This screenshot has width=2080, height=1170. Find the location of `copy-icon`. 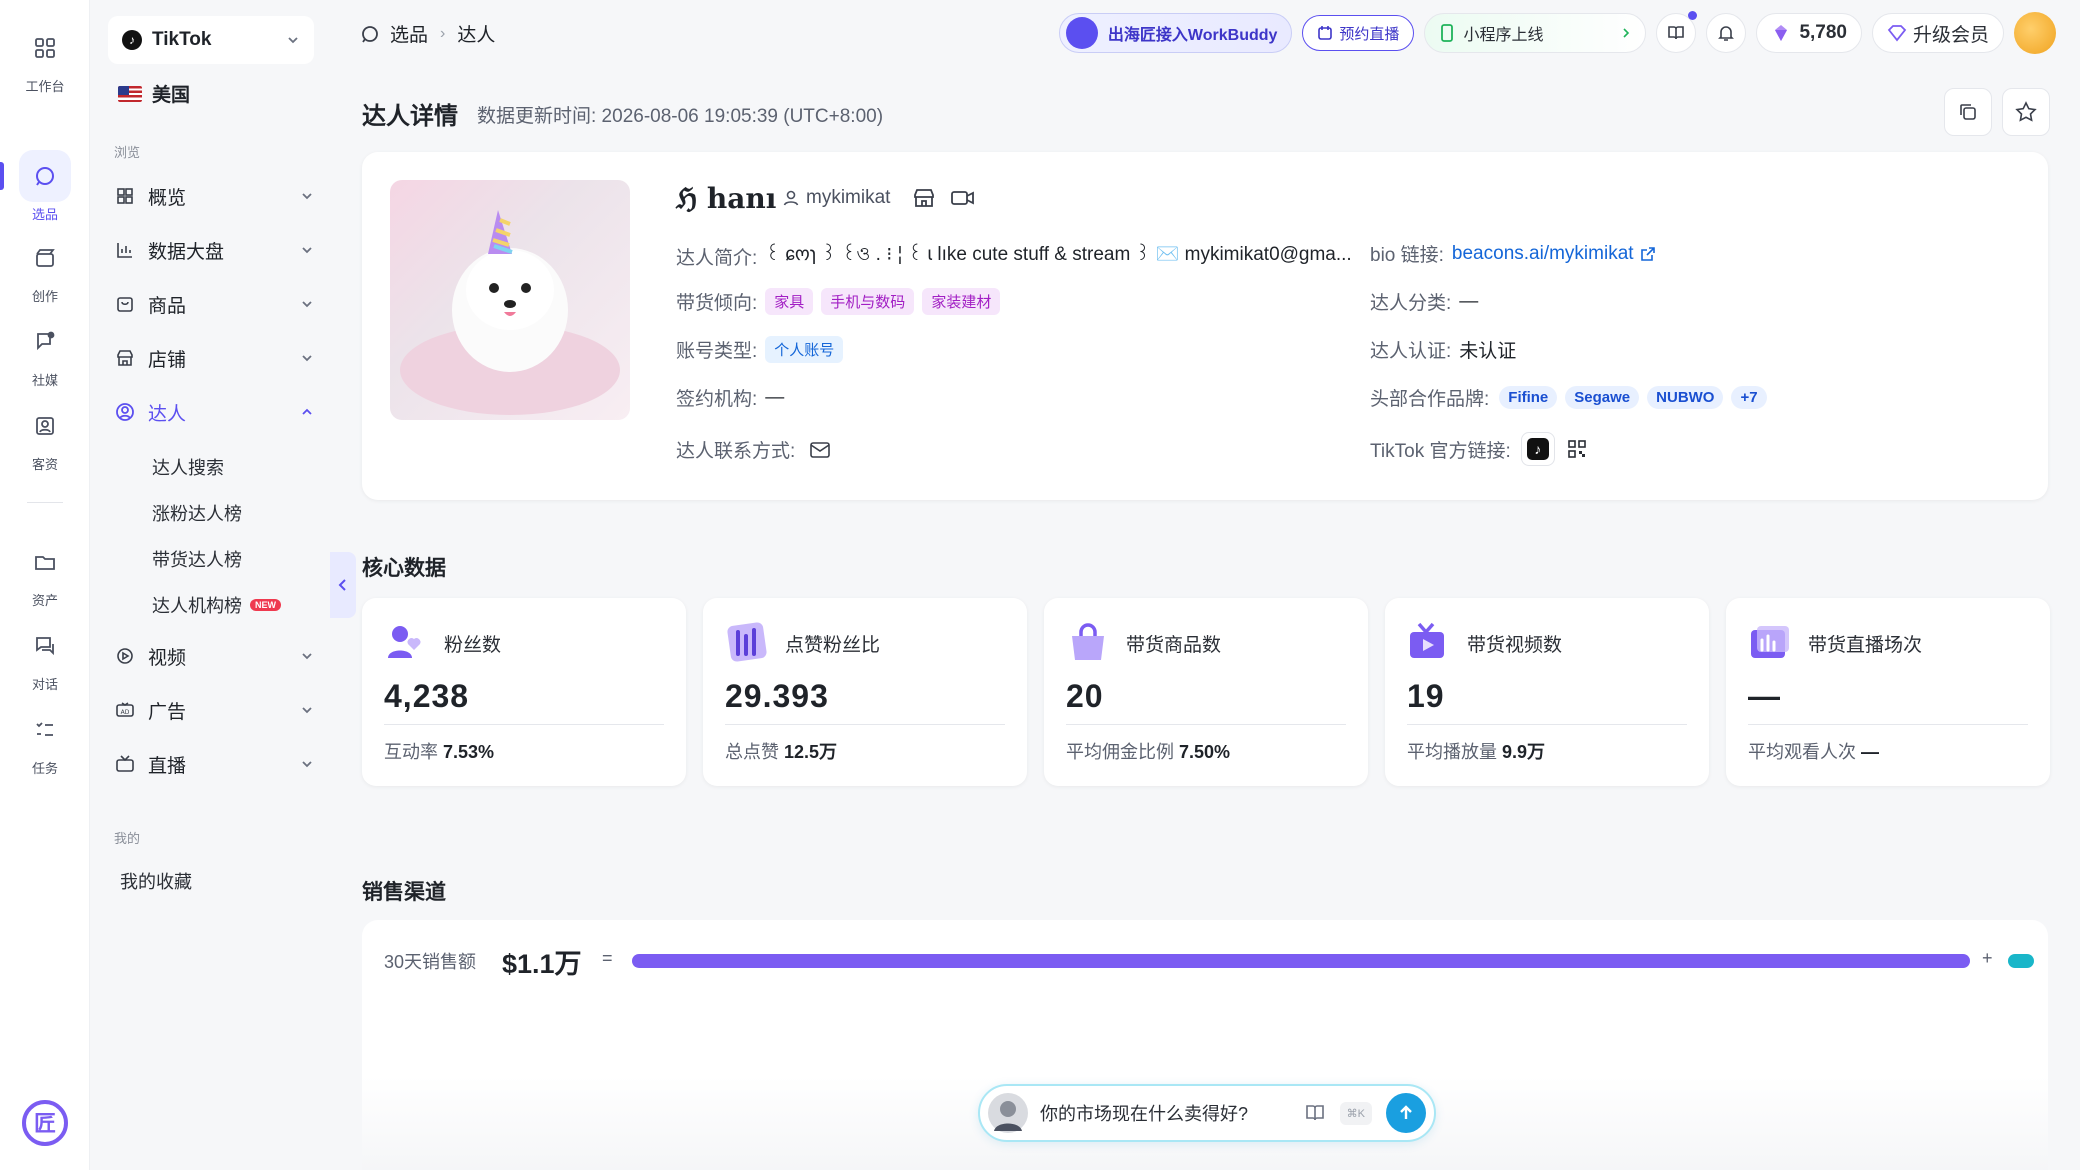

copy-icon is located at coordinates (1968, 112).